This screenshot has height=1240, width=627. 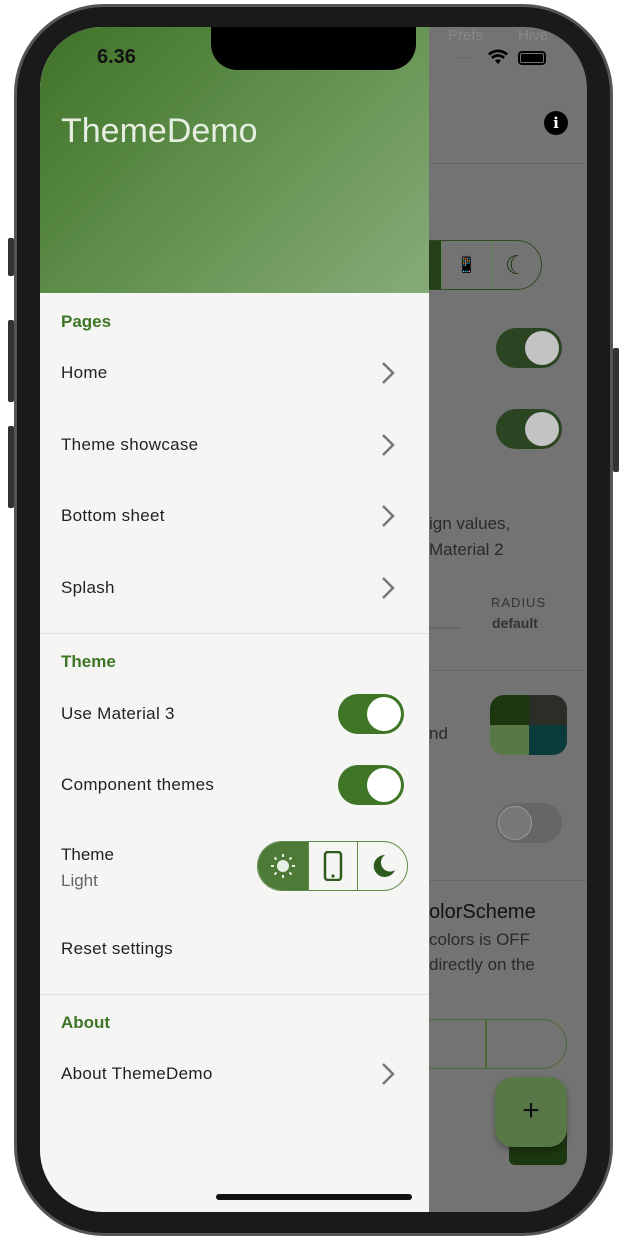 I want to click on notch, so click(x=313, y=48).